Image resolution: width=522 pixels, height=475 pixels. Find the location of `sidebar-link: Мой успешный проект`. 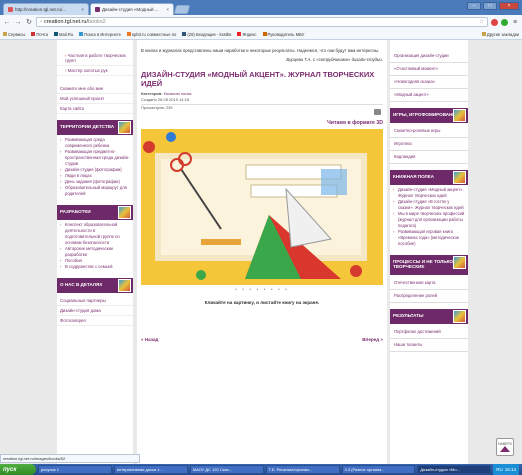

sidebar-link: Мой успешный проект is located at coordinates (95, 99).